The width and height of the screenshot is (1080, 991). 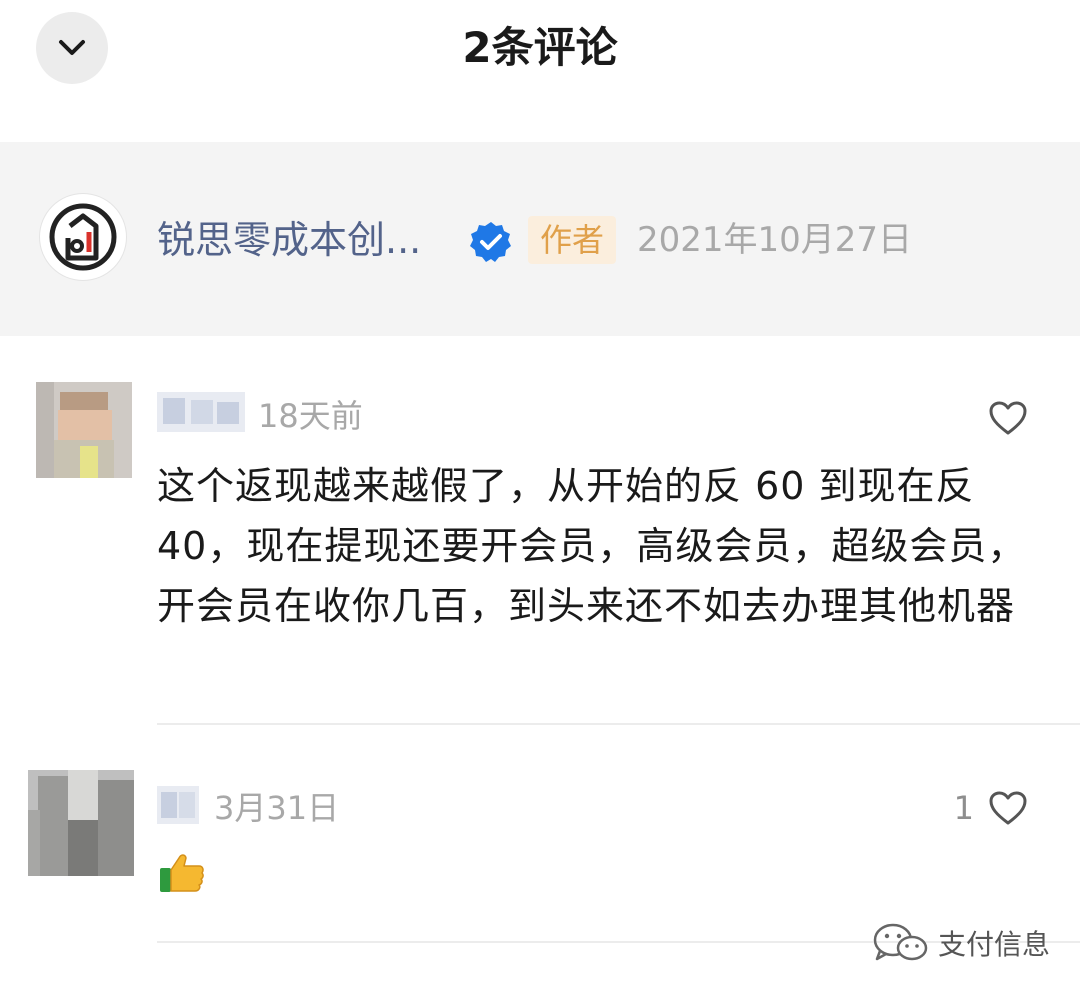 What do you see at coordinates (490, 242) in the screenshot?
I see `verified-badge-icon` at bounding box center [490, 242].